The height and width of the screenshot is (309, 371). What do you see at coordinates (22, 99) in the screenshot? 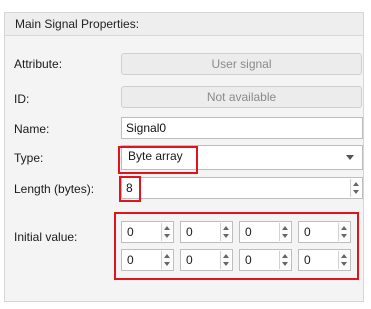
I see `id-label: ID:` at bounding box center [22, 99].